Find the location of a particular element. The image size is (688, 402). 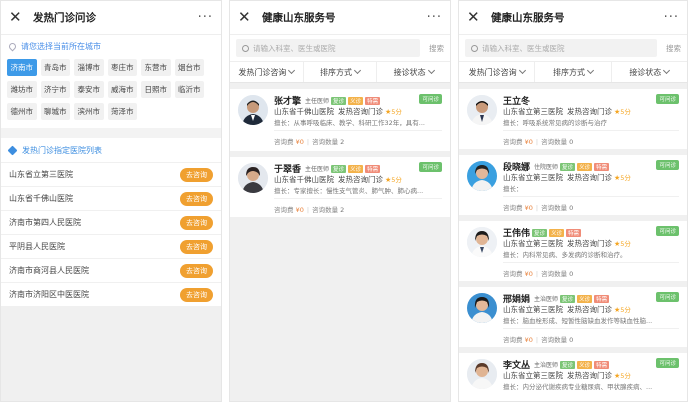

title-bar: ✕ 健康山东服务号 ··· is located at coordinates (573, 18).